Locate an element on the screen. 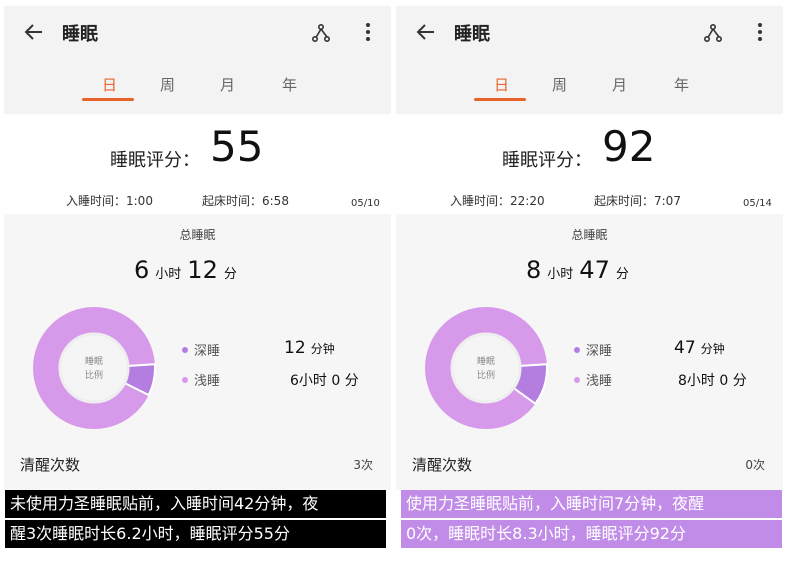  sleep-score: 55 is located at coordinates (237, 146).